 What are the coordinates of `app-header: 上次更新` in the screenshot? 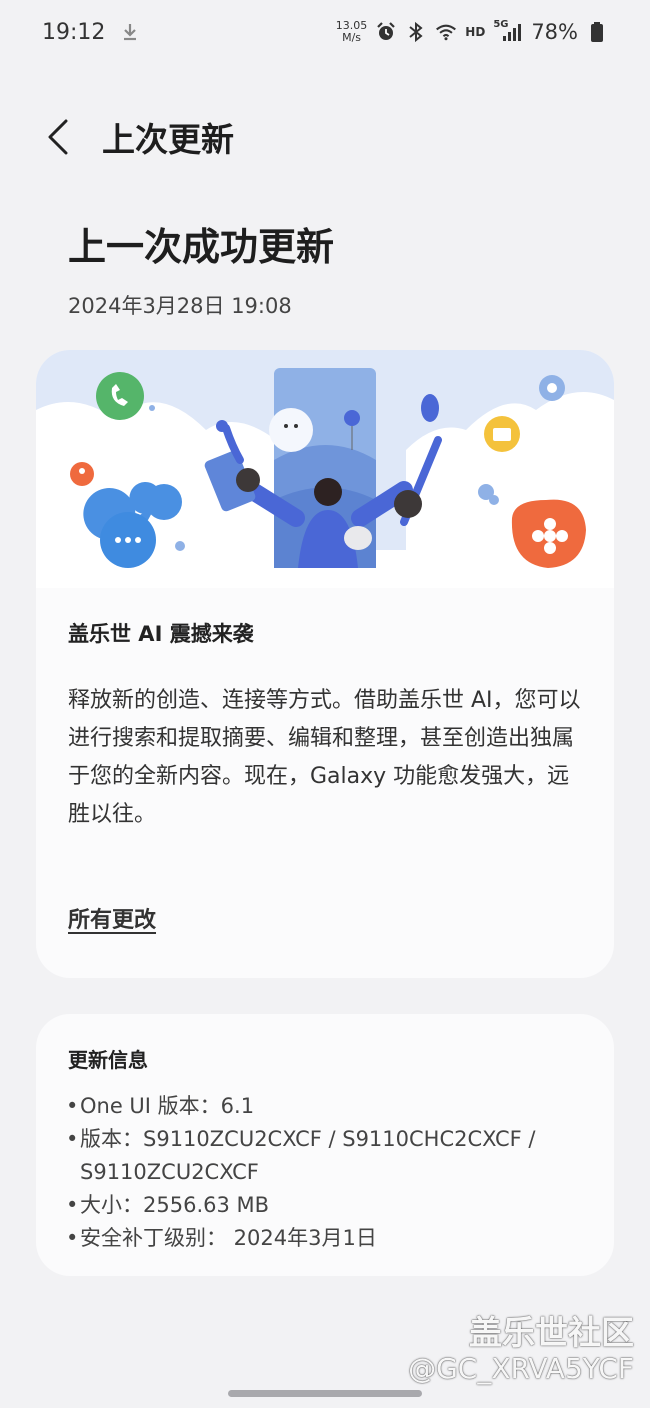 It's located at (325, 137).